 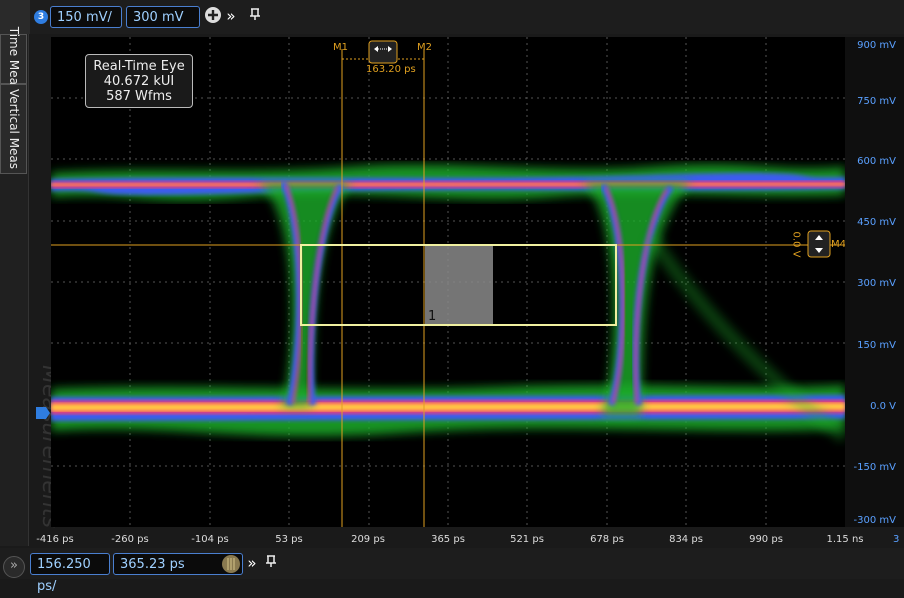 I want to click on horizontal-toolbar: » 156.250 ps/ 365.23 ps », so click(x=452, y=571).